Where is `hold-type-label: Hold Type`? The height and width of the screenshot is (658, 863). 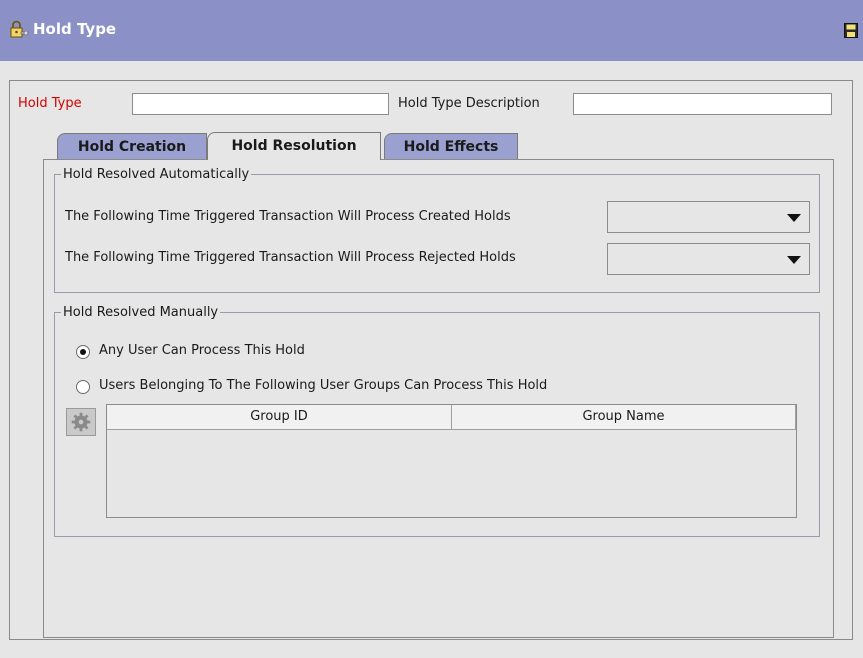 hold-type-label: Hold Type is located at coordinates (50, 103).